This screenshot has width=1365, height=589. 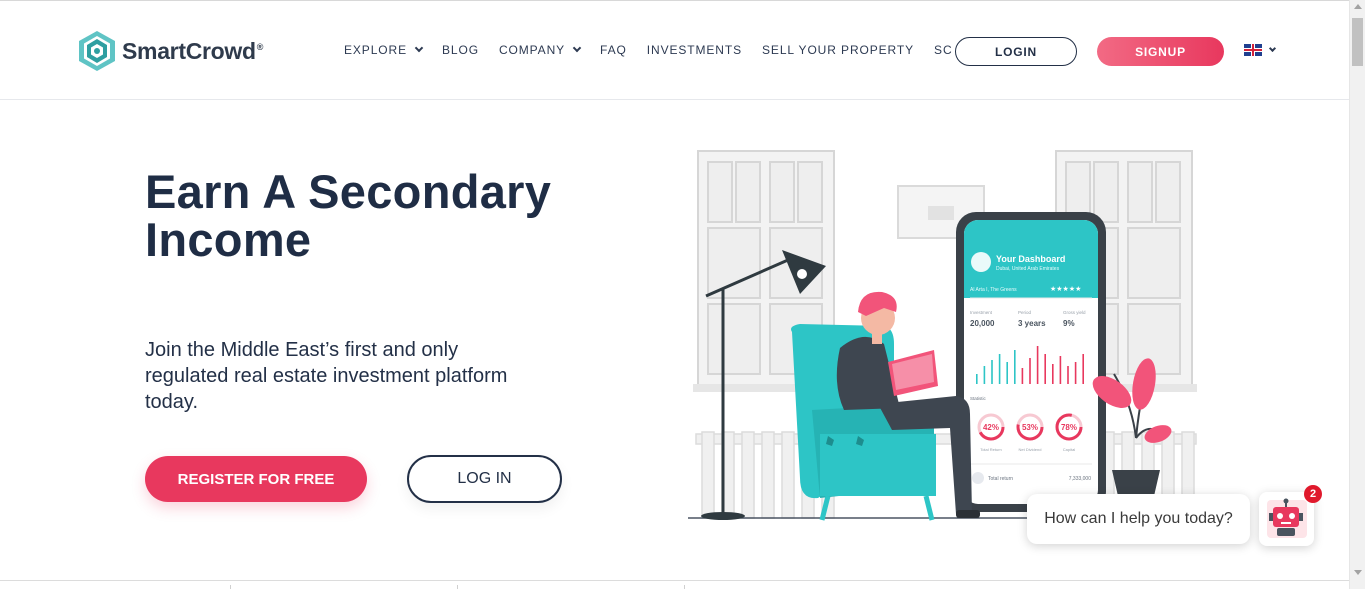 I want to click on phone-property: Al Arta I, The Greens, so click(x=993, y=290).